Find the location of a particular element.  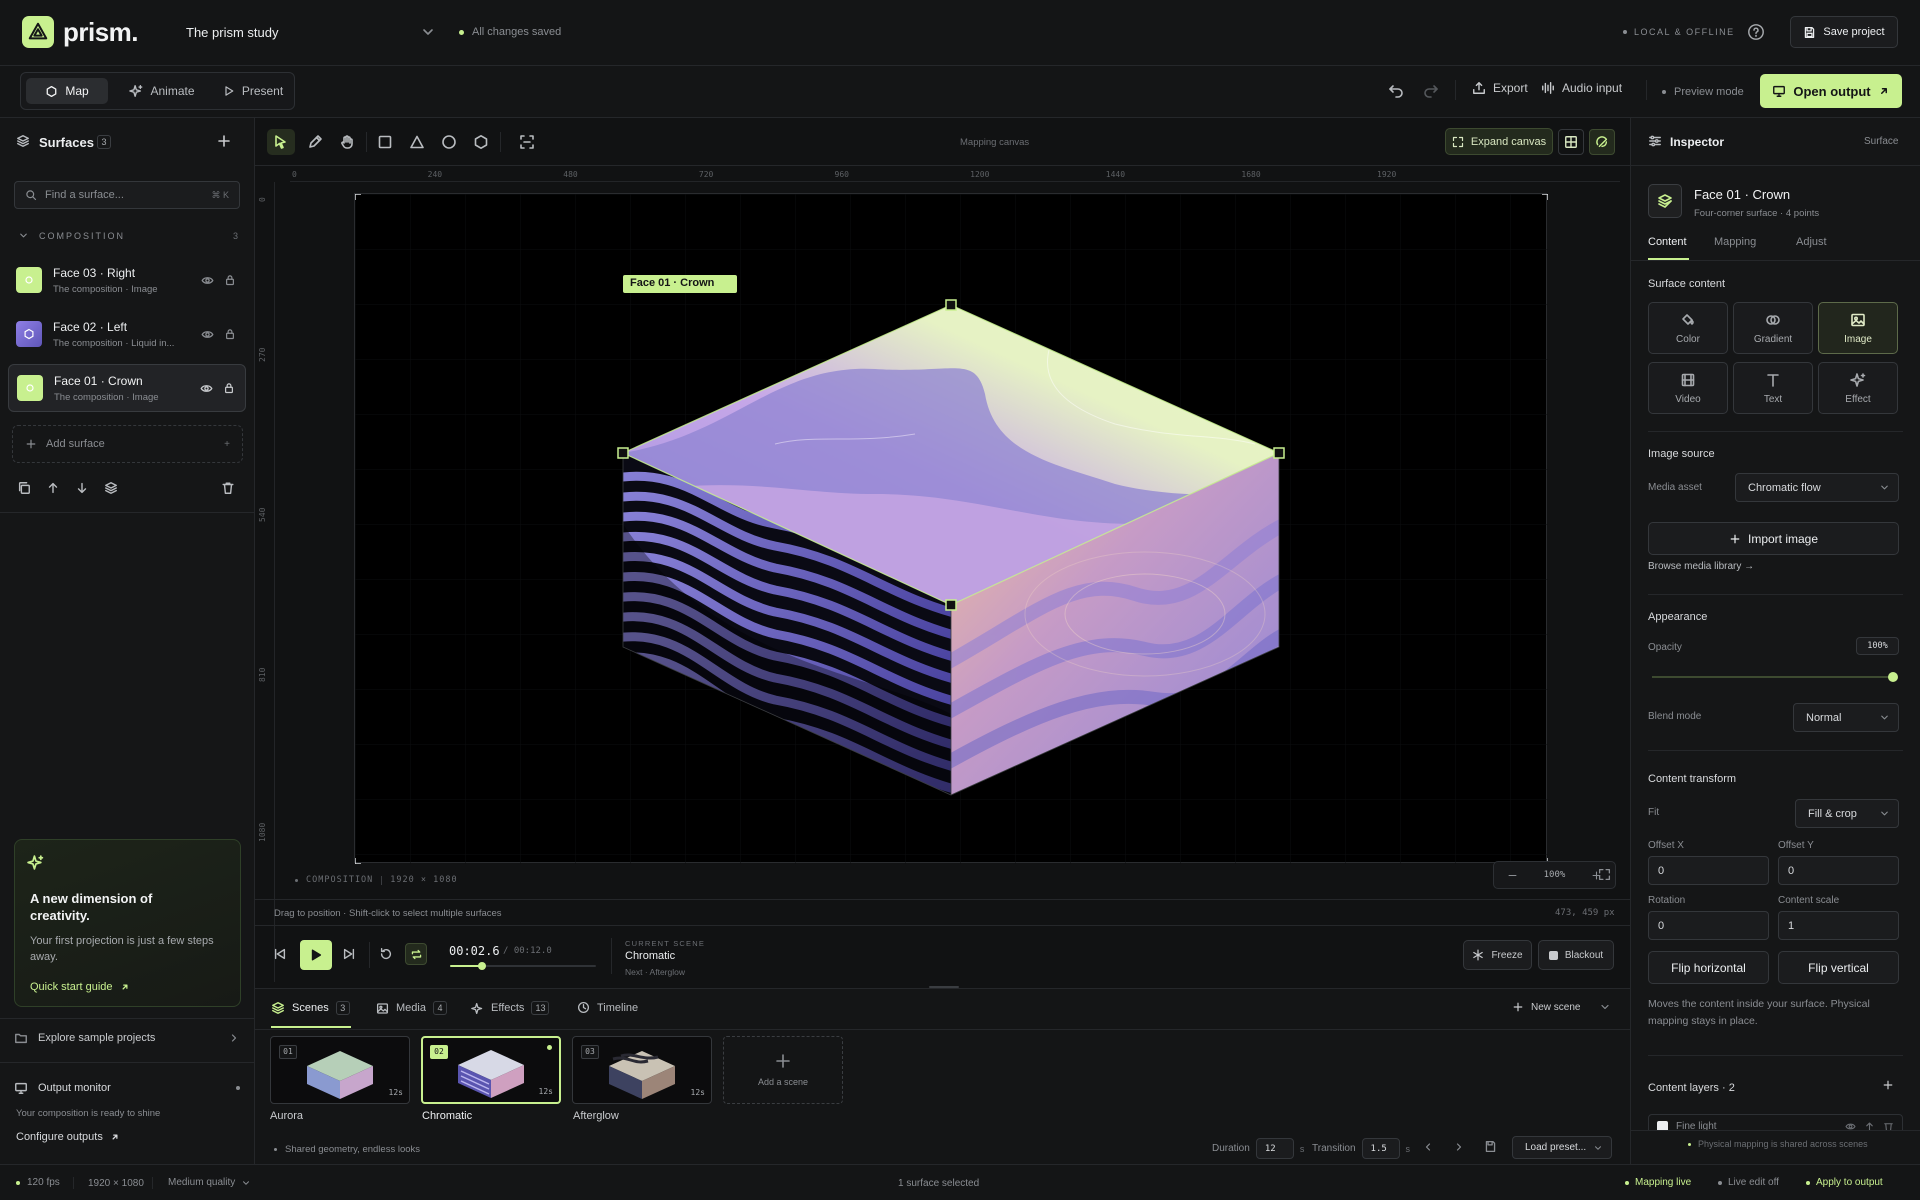

add-surface-plus-icon is located at coordinates (224, 141).